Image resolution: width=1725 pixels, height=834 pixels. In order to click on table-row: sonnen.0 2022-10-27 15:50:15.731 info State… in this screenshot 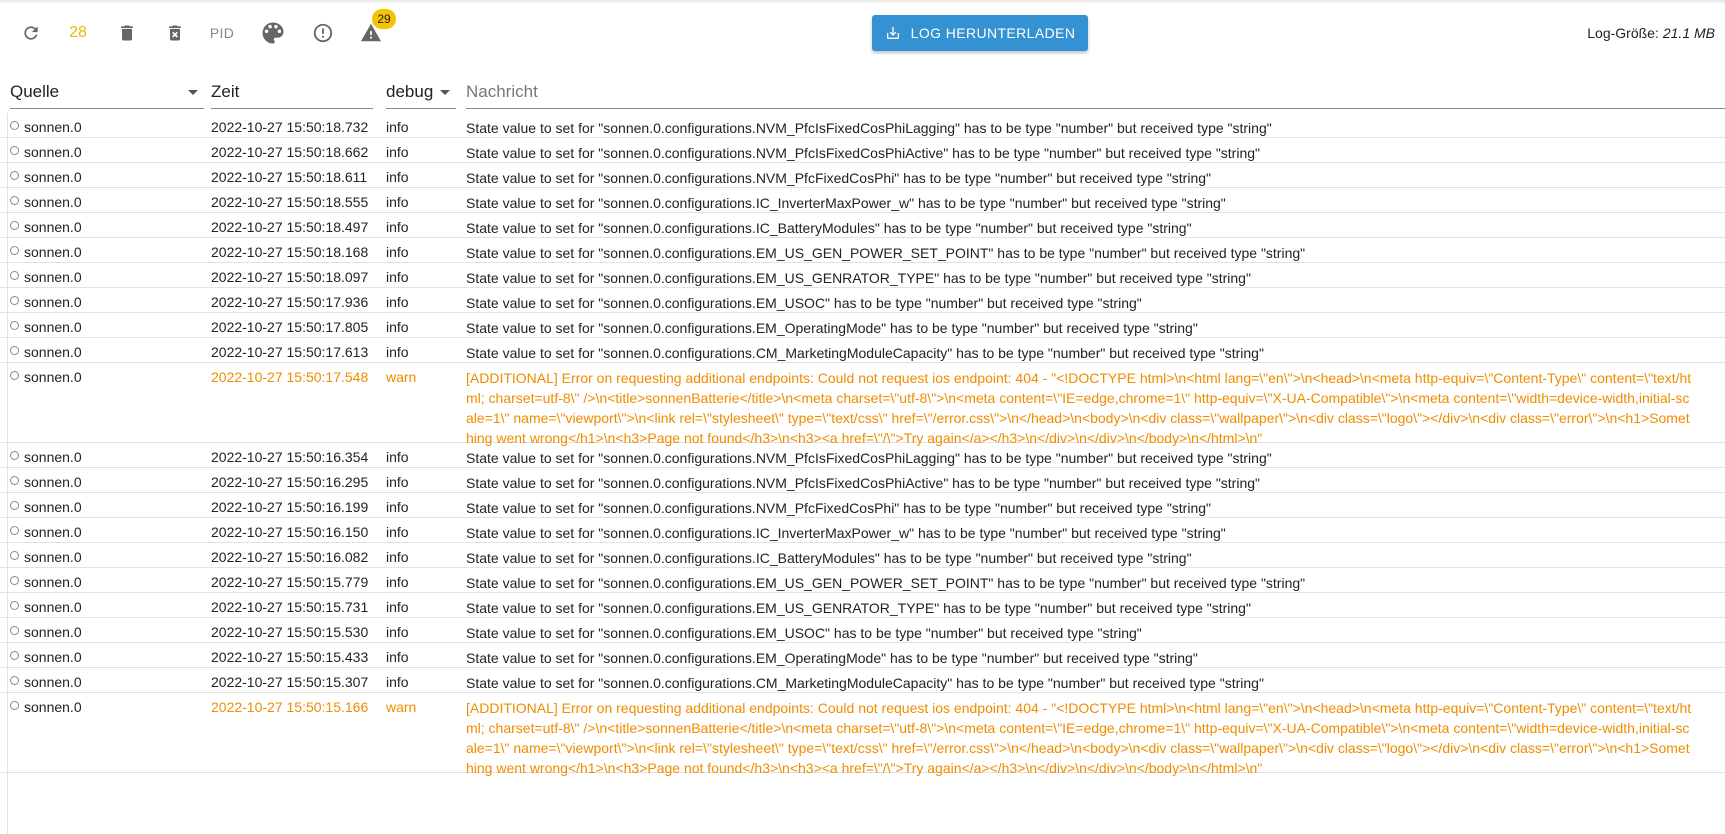, I will do `click(862, 605)`.